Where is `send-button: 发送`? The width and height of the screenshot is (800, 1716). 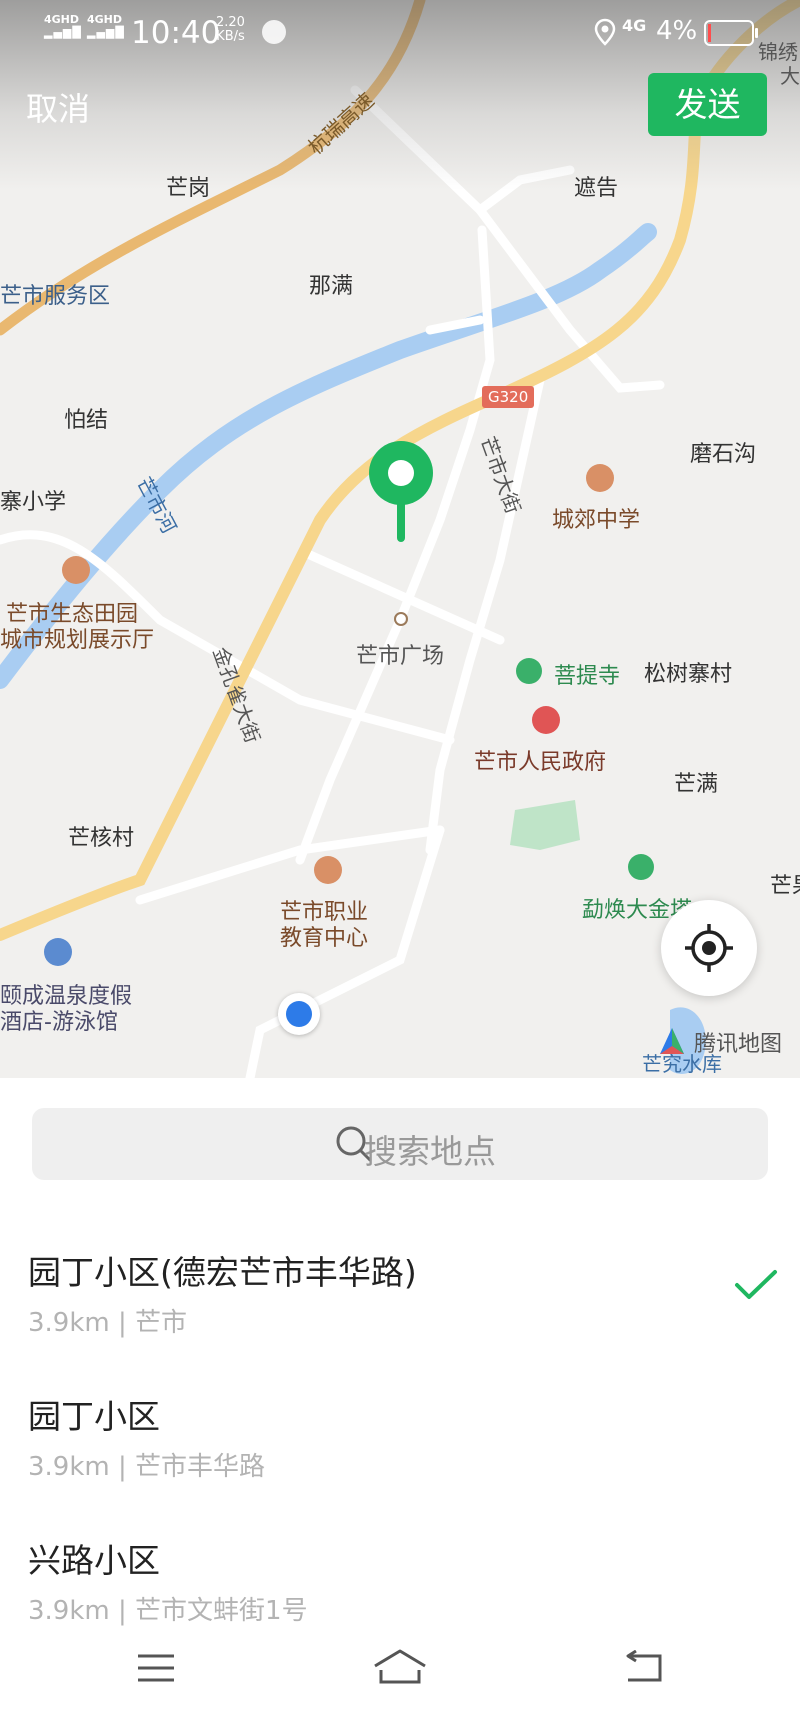
send-button: 发送 is located at coordinates (707, 104).